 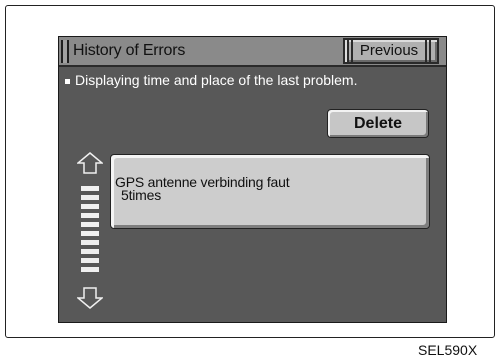 What do you see at coordinates (65, 51) in the screenshot?
I see `title-accent` at bounding box center [65, 51].